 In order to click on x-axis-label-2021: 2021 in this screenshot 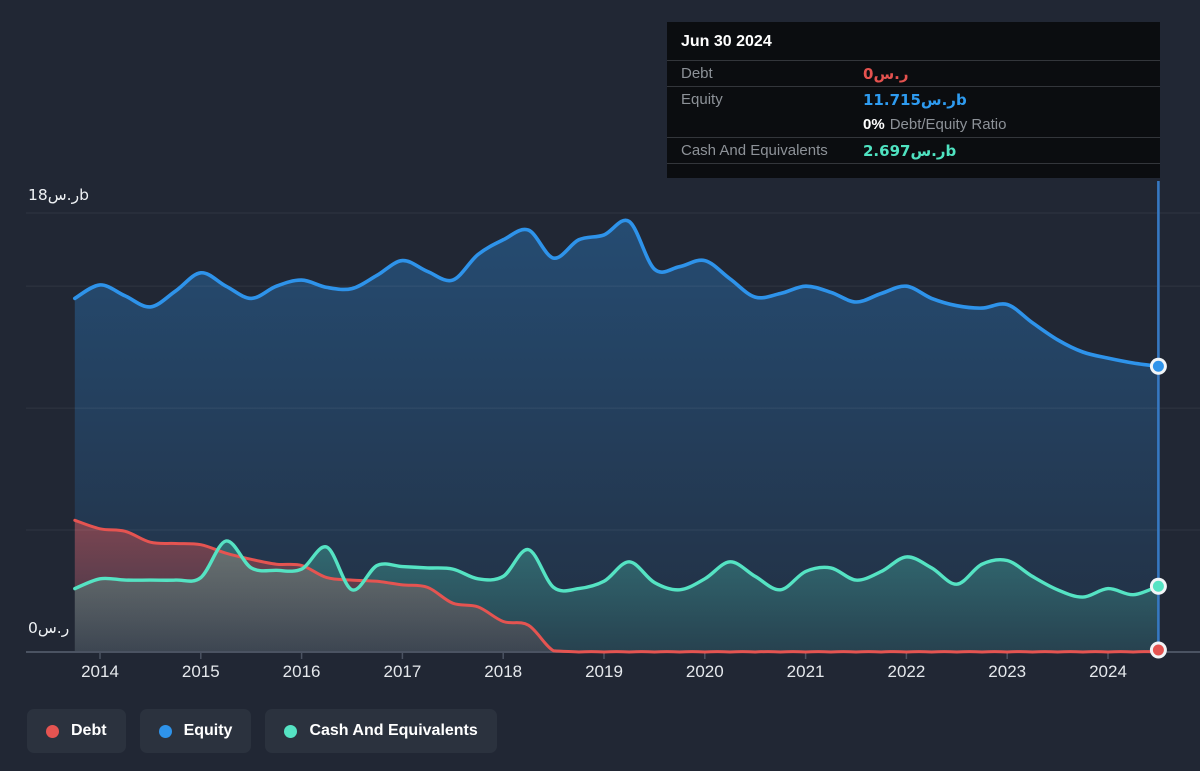, I will do `click(806, 671)`.